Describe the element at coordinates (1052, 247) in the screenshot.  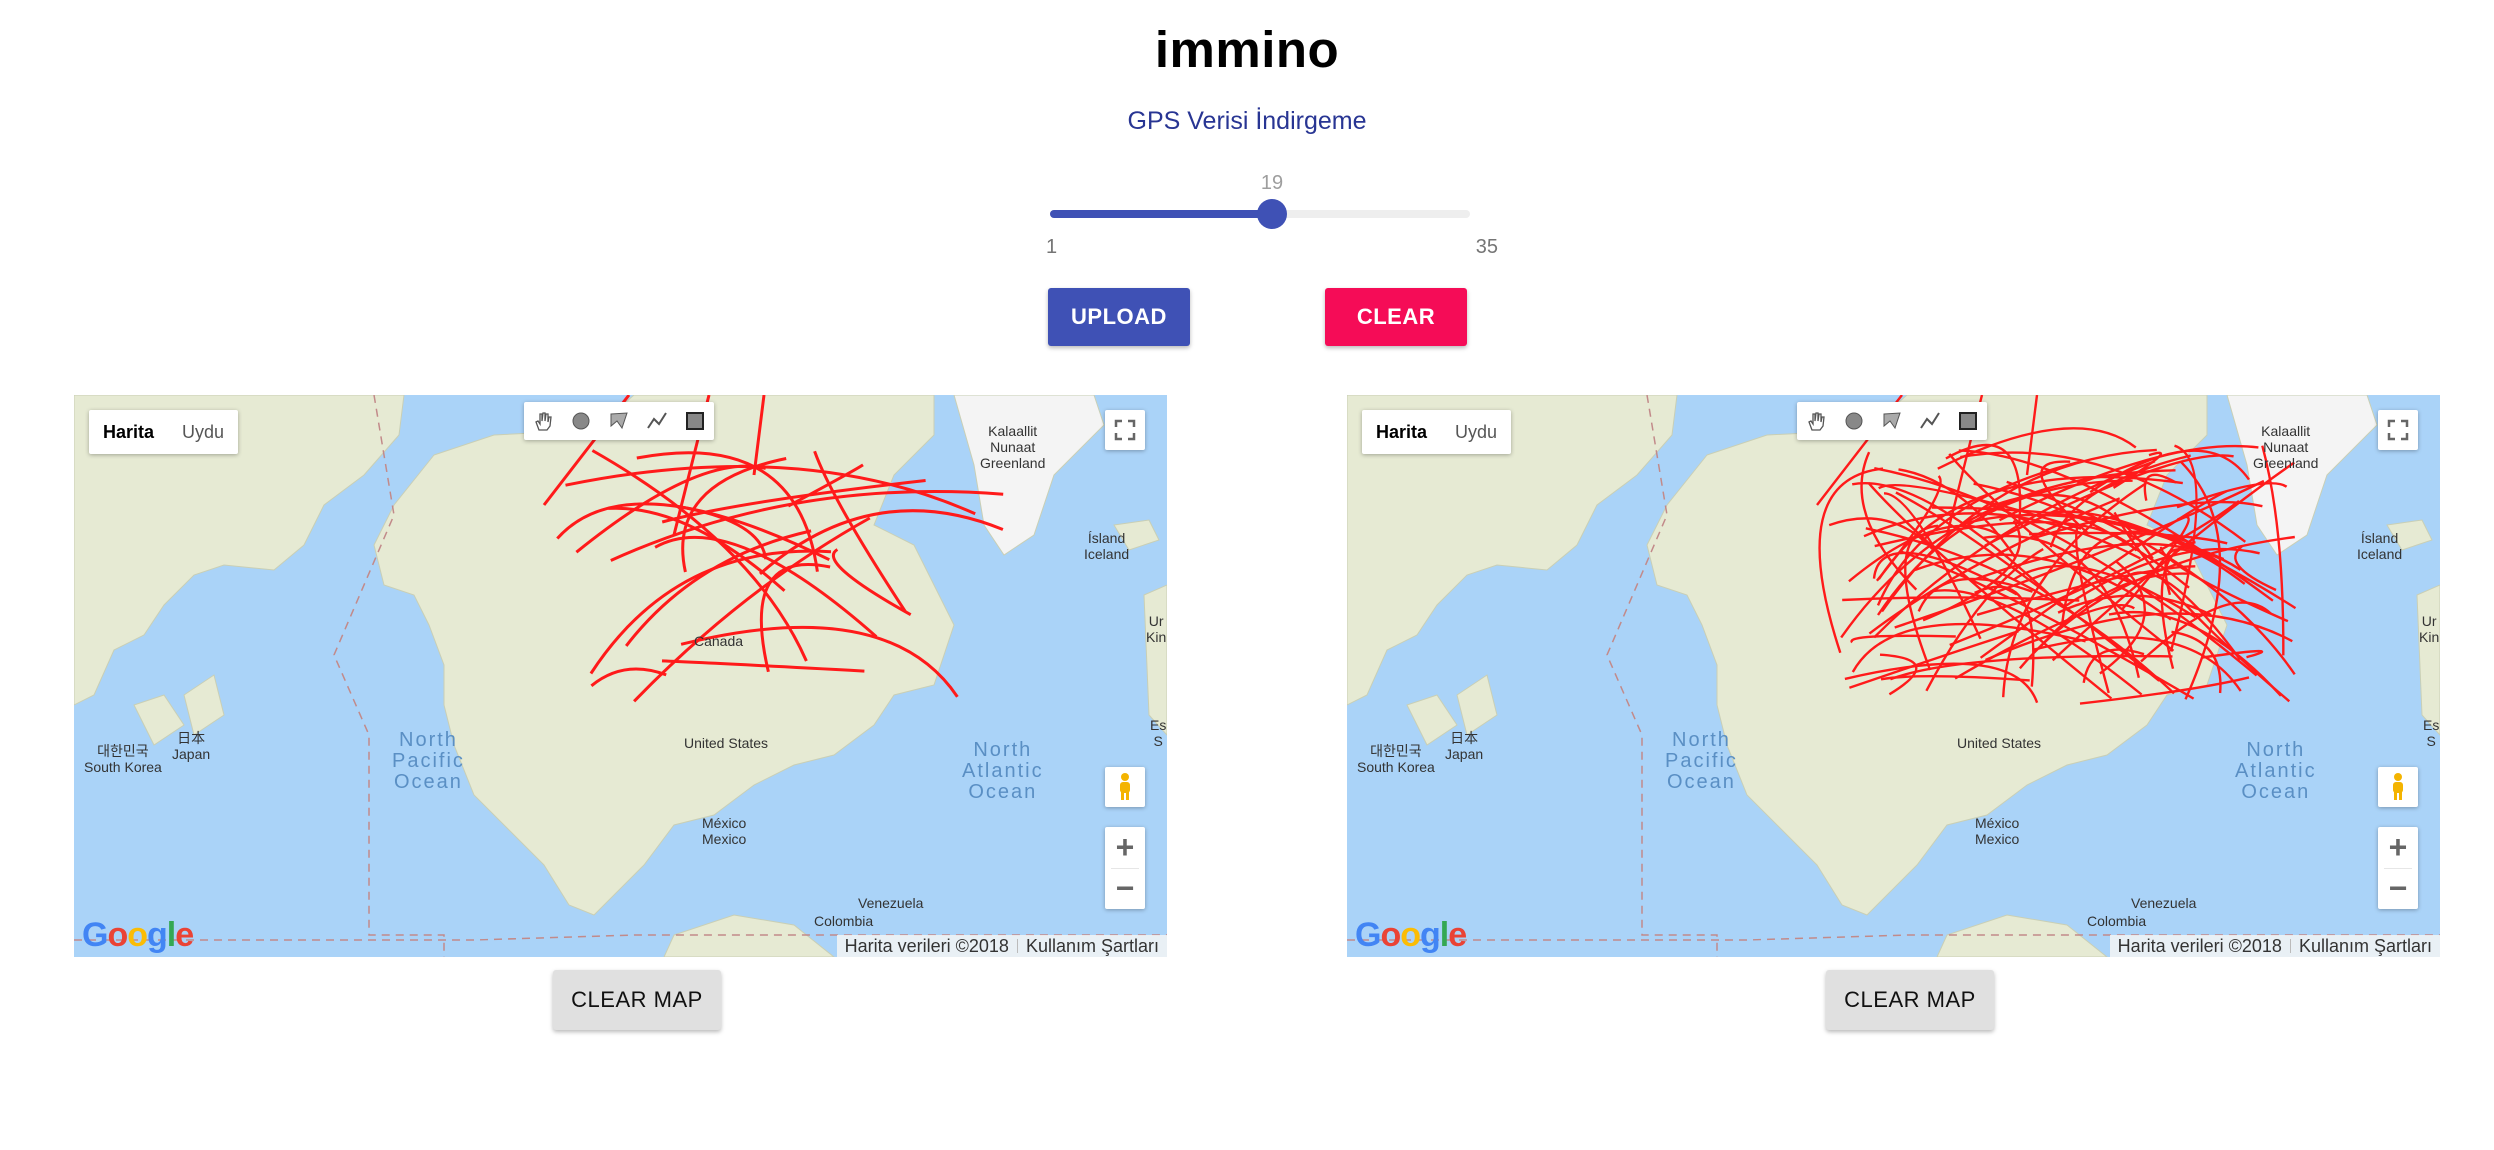
I see `slider-min-label: 1` at that location.